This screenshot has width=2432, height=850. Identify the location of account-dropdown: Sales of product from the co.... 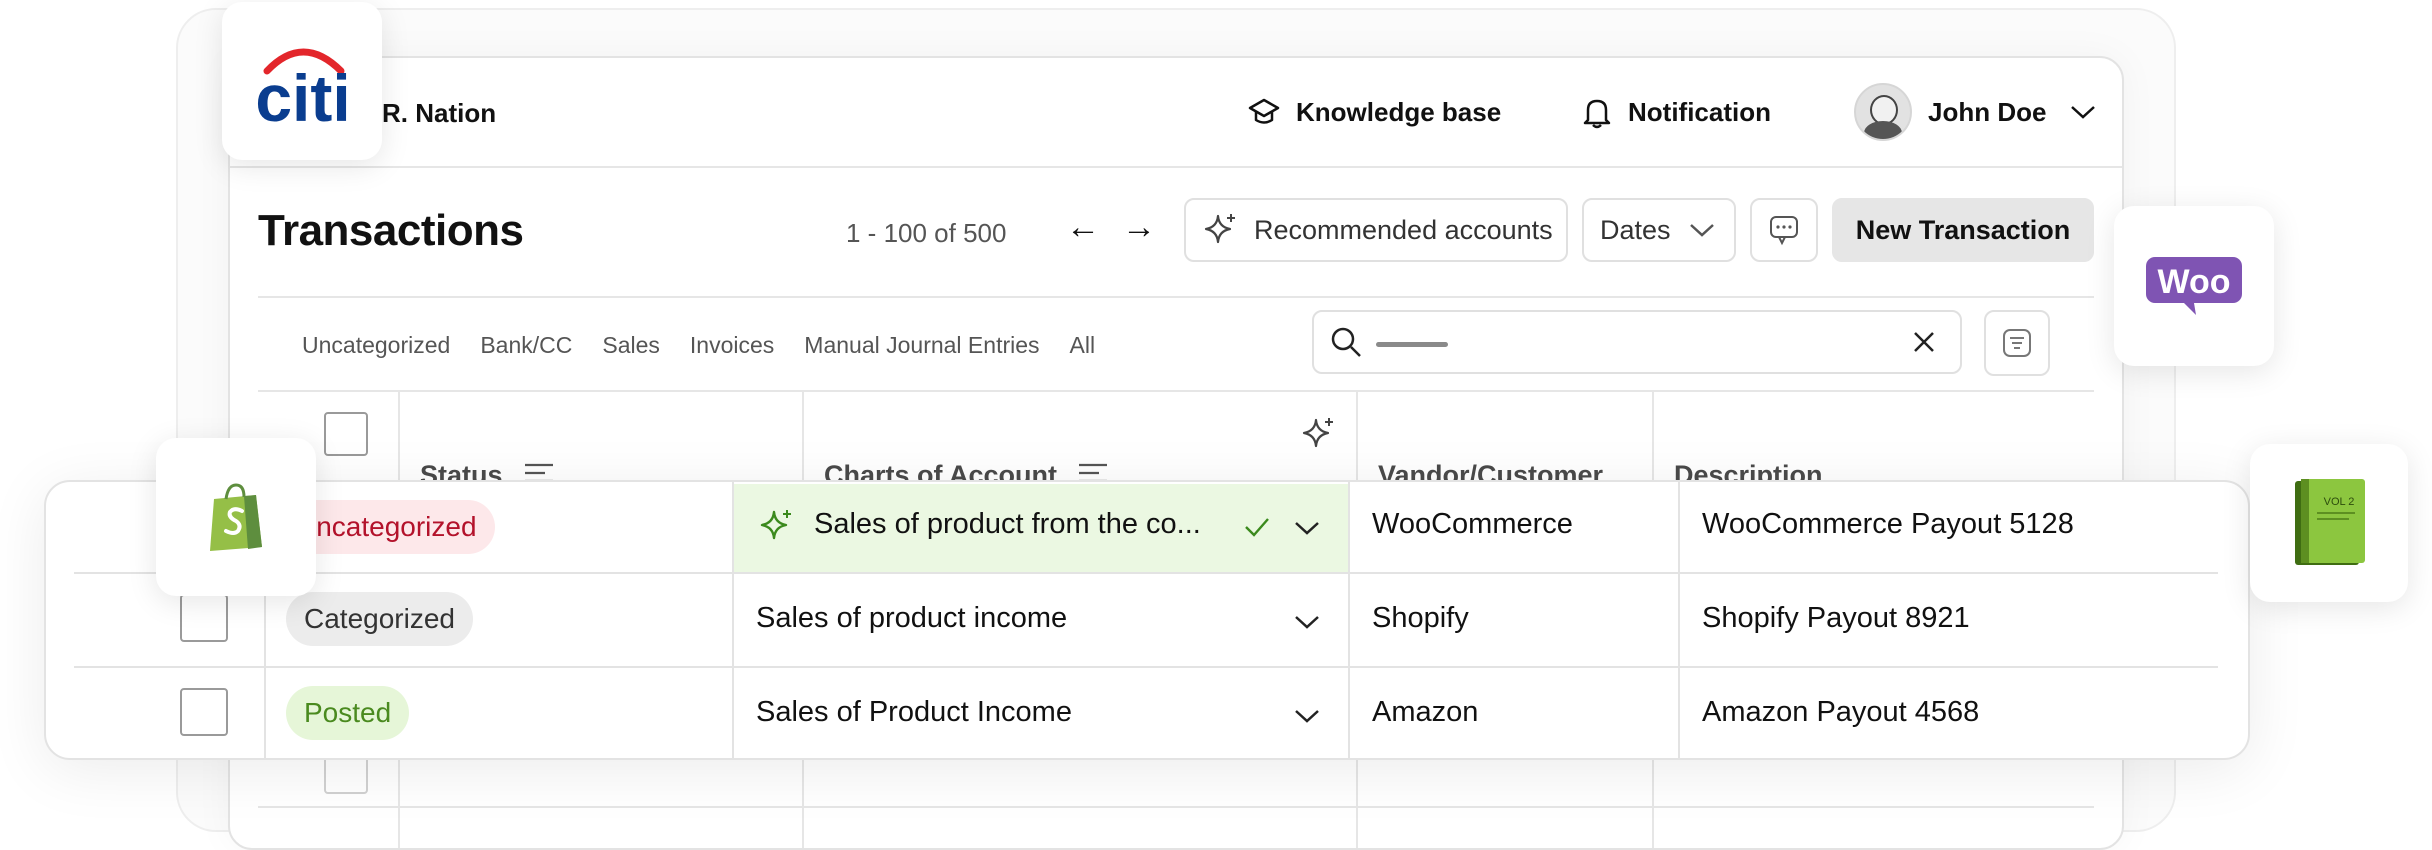
(1007, 524).